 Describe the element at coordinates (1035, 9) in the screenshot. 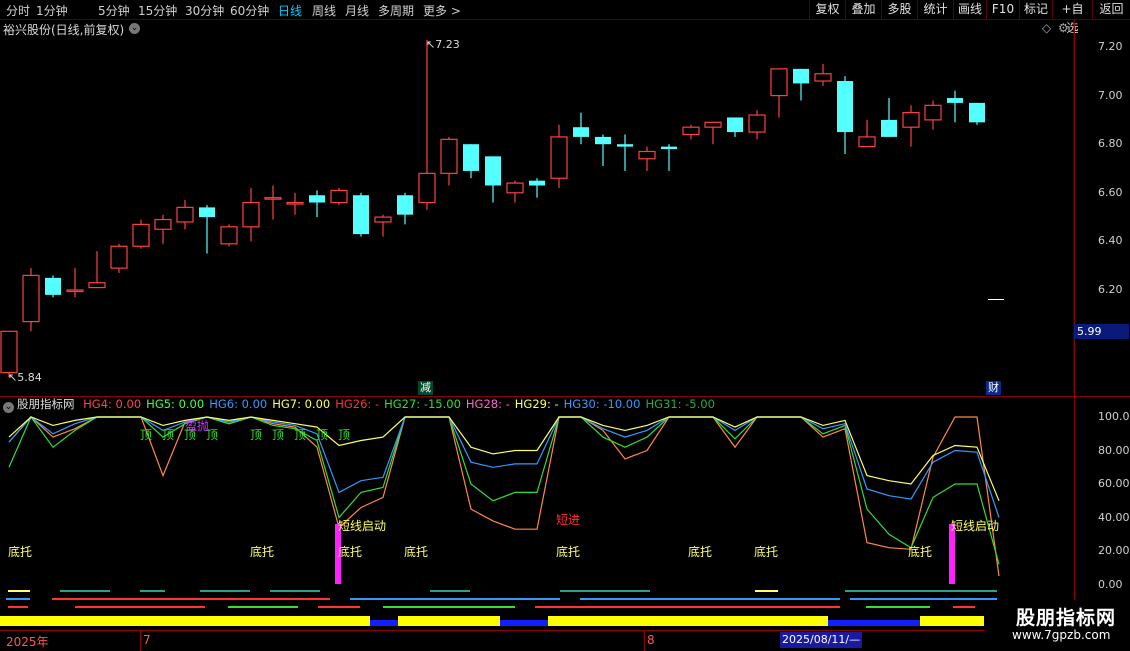

I see `mark-button: 标记` at that location.